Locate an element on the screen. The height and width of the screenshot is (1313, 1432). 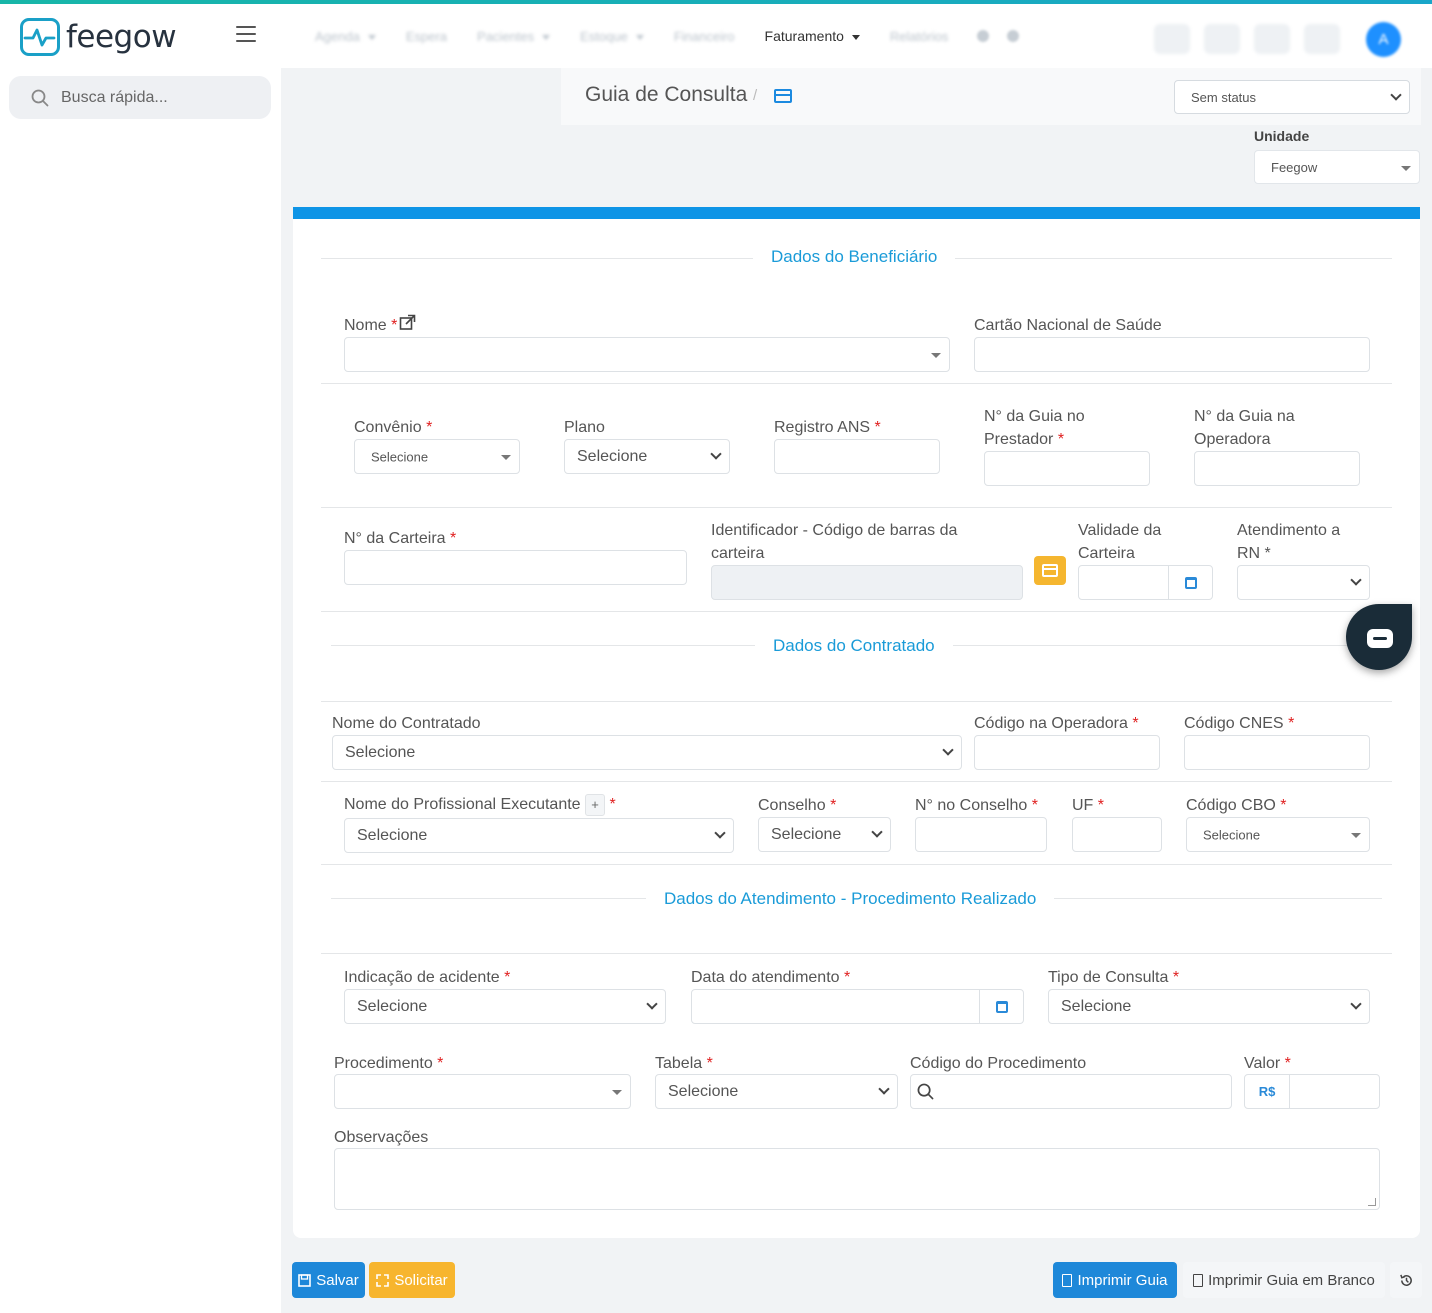
nav-espera: Espera is located at coordinates (426, 36).